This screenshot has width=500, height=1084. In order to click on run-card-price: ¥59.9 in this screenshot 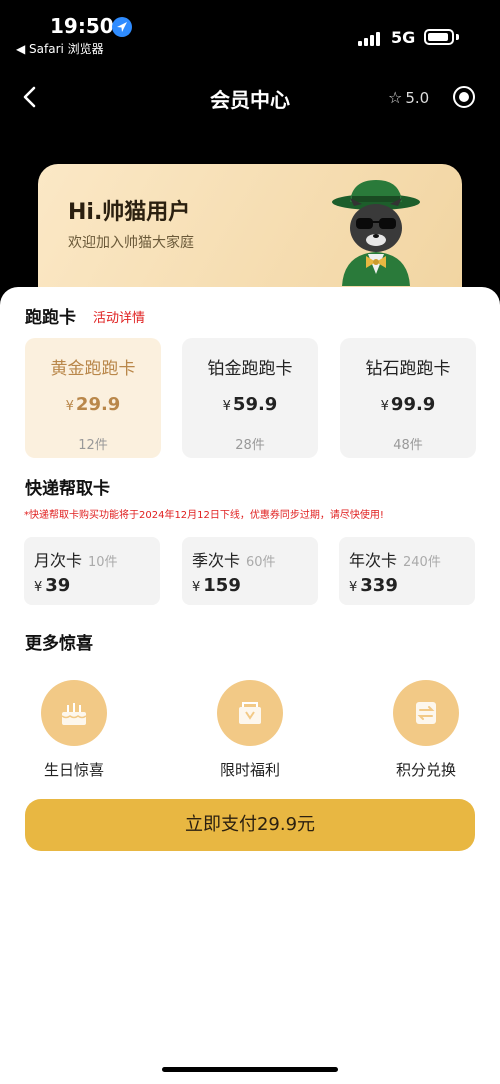, I will do `click(250, 404)`.